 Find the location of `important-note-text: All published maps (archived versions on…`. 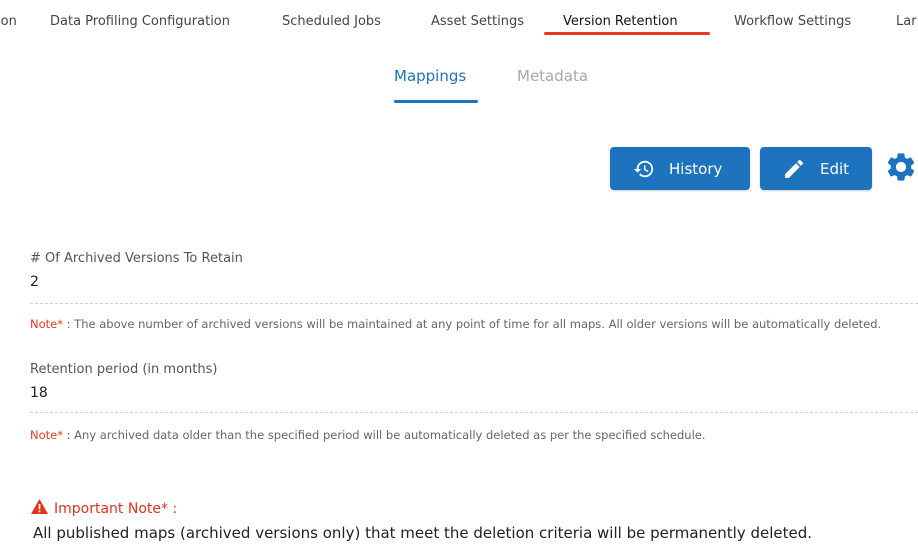

important-note-text: All published maps (archived versions on… is located at coordinates (423, 533).